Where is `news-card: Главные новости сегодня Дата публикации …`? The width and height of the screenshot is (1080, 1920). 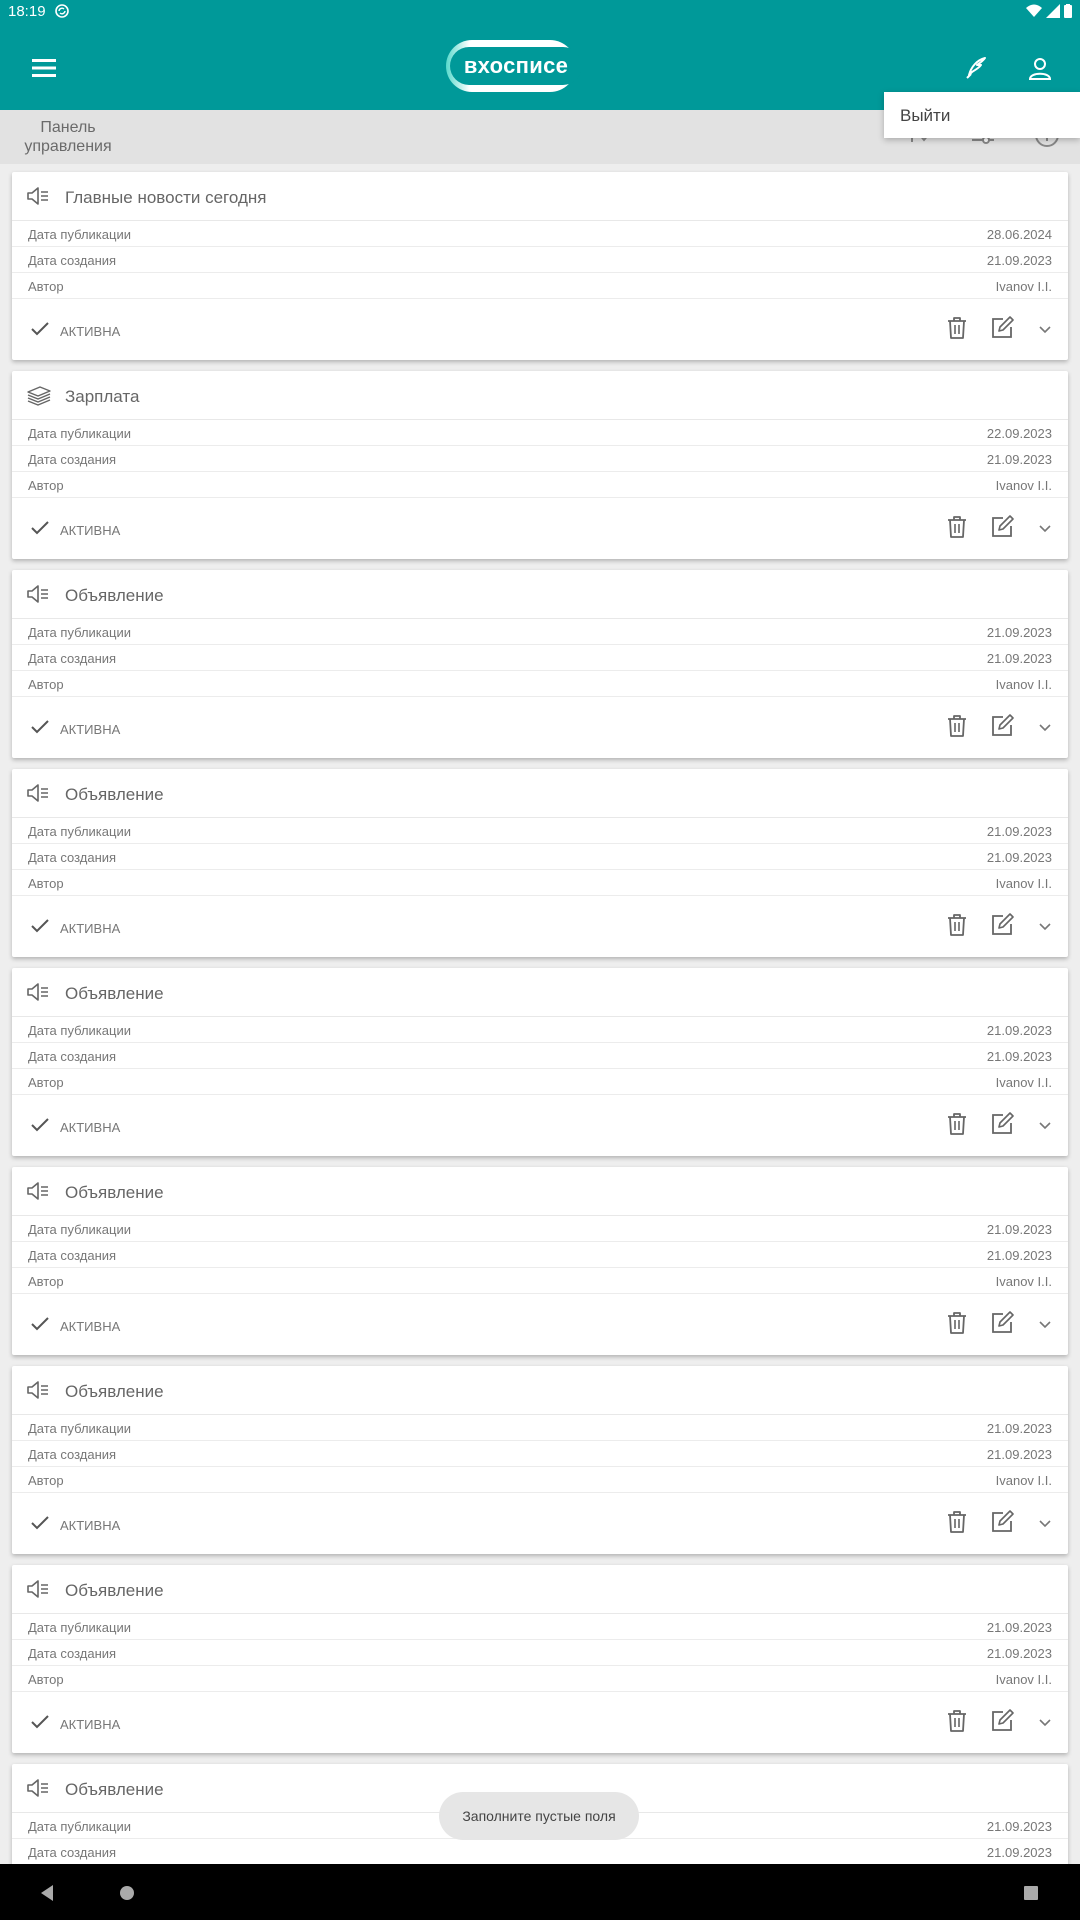
news-card: Главные новости сегодня Дата публикации … is located at coordinates (540, 266).